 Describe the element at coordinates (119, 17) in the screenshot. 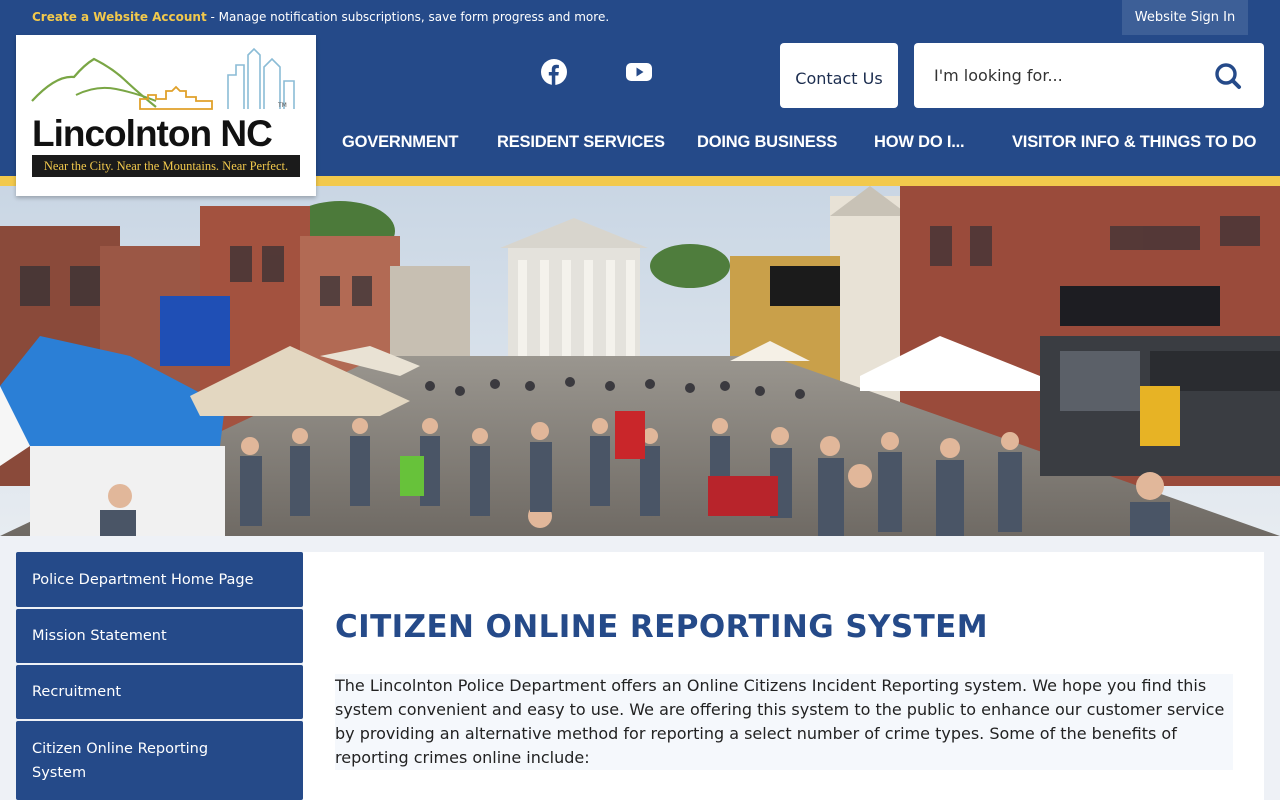

I see `create-account-link: Create a Website Account` at that location.